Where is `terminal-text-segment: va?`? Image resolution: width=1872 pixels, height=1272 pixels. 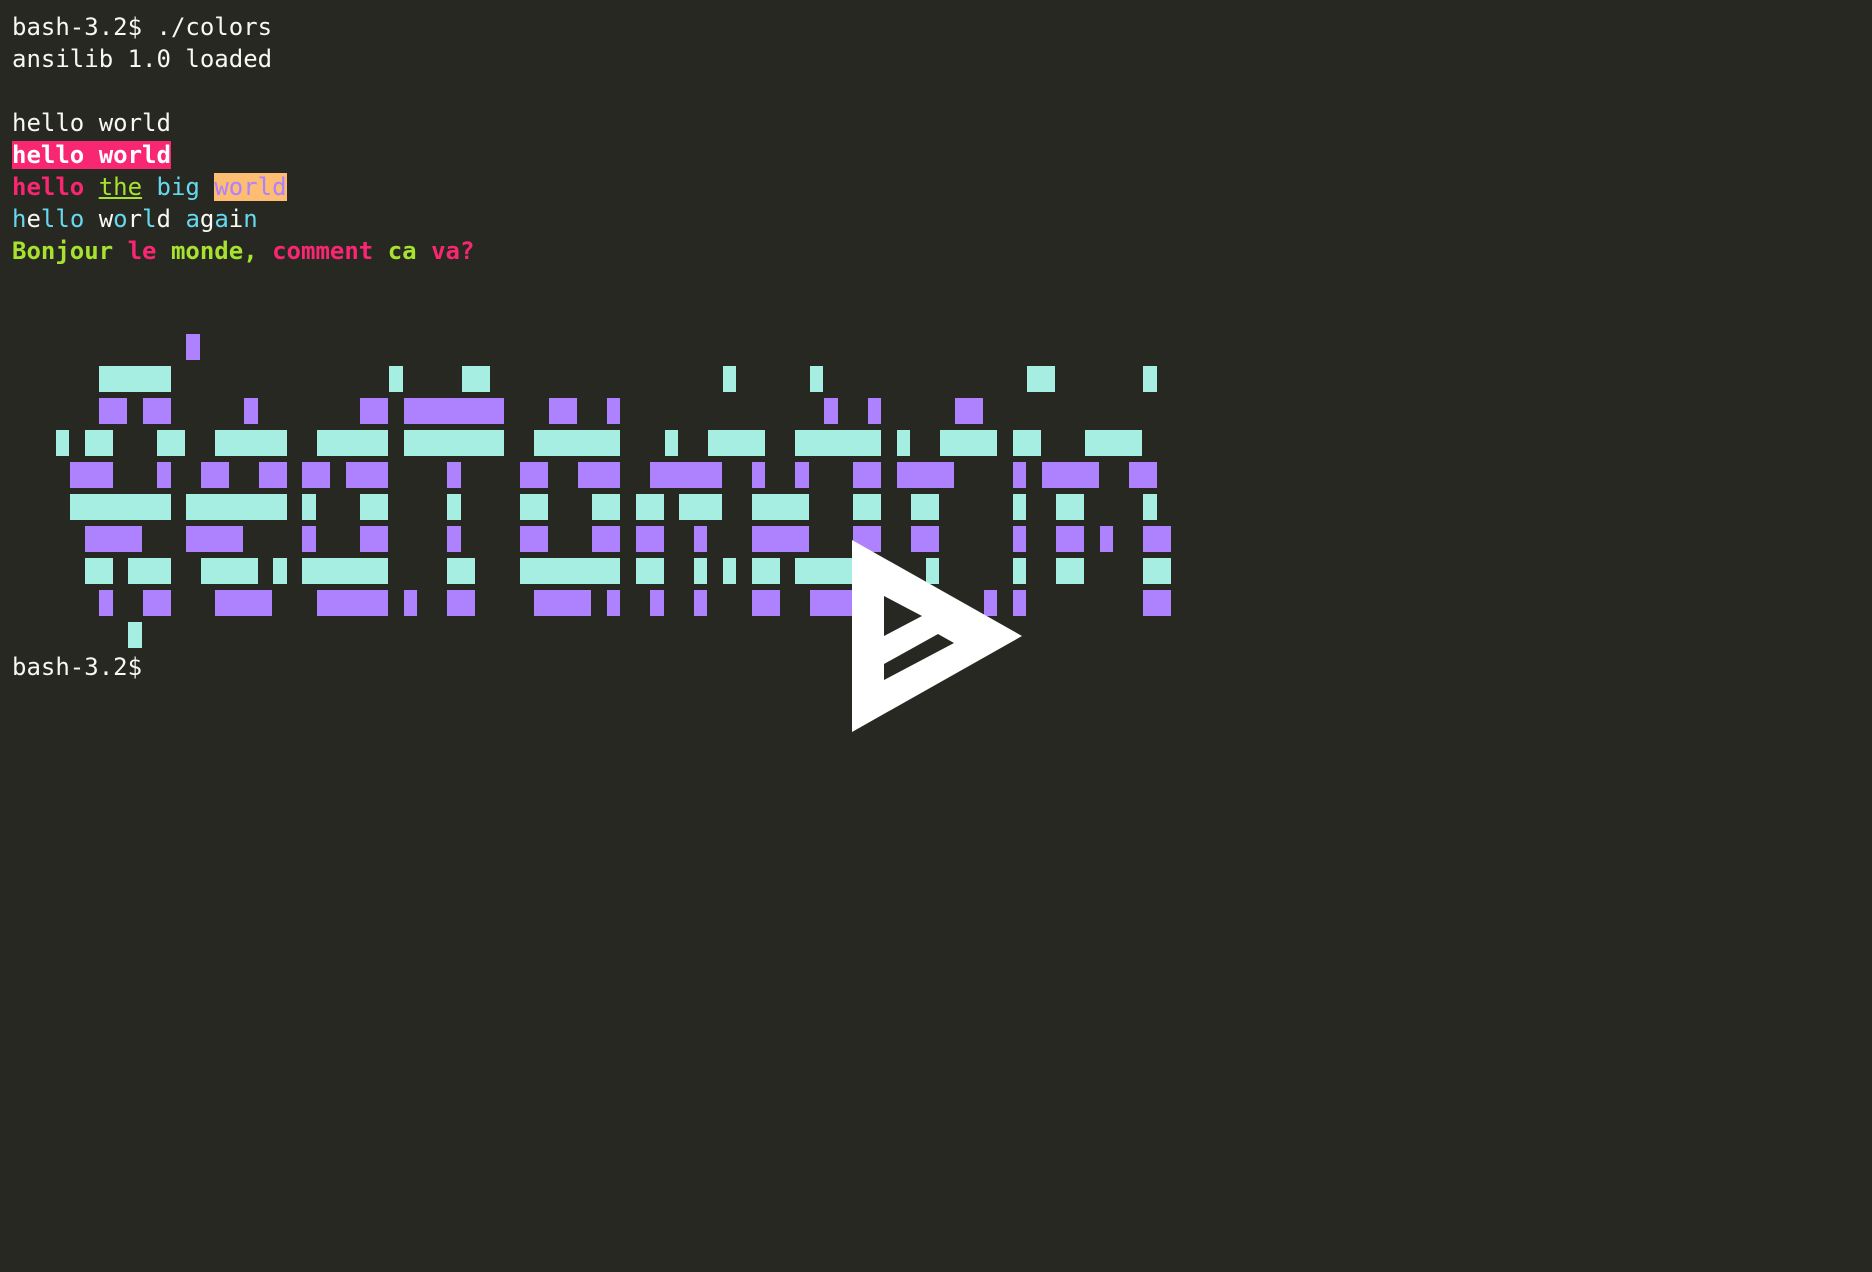 terminal-text-segment: va? is located at coordinates (453, 251).